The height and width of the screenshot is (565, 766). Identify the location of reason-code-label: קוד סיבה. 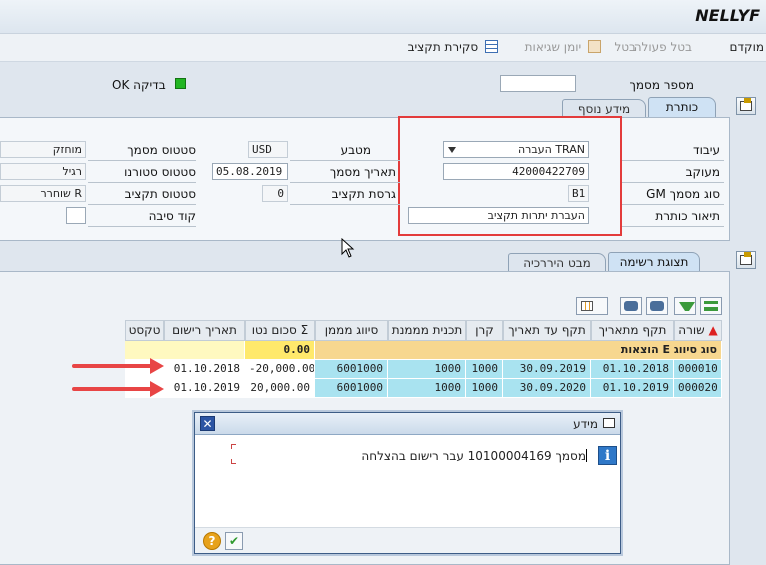
(172, 216).